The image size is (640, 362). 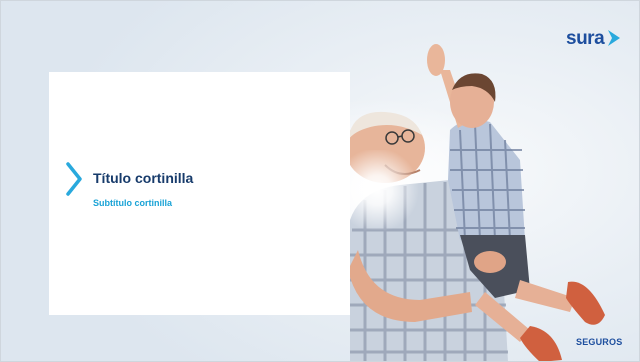 What do you see at coordinates (585, 38) in the screenshot?
I see `logo-wordmark: sura` at bounding box center [585, 38].